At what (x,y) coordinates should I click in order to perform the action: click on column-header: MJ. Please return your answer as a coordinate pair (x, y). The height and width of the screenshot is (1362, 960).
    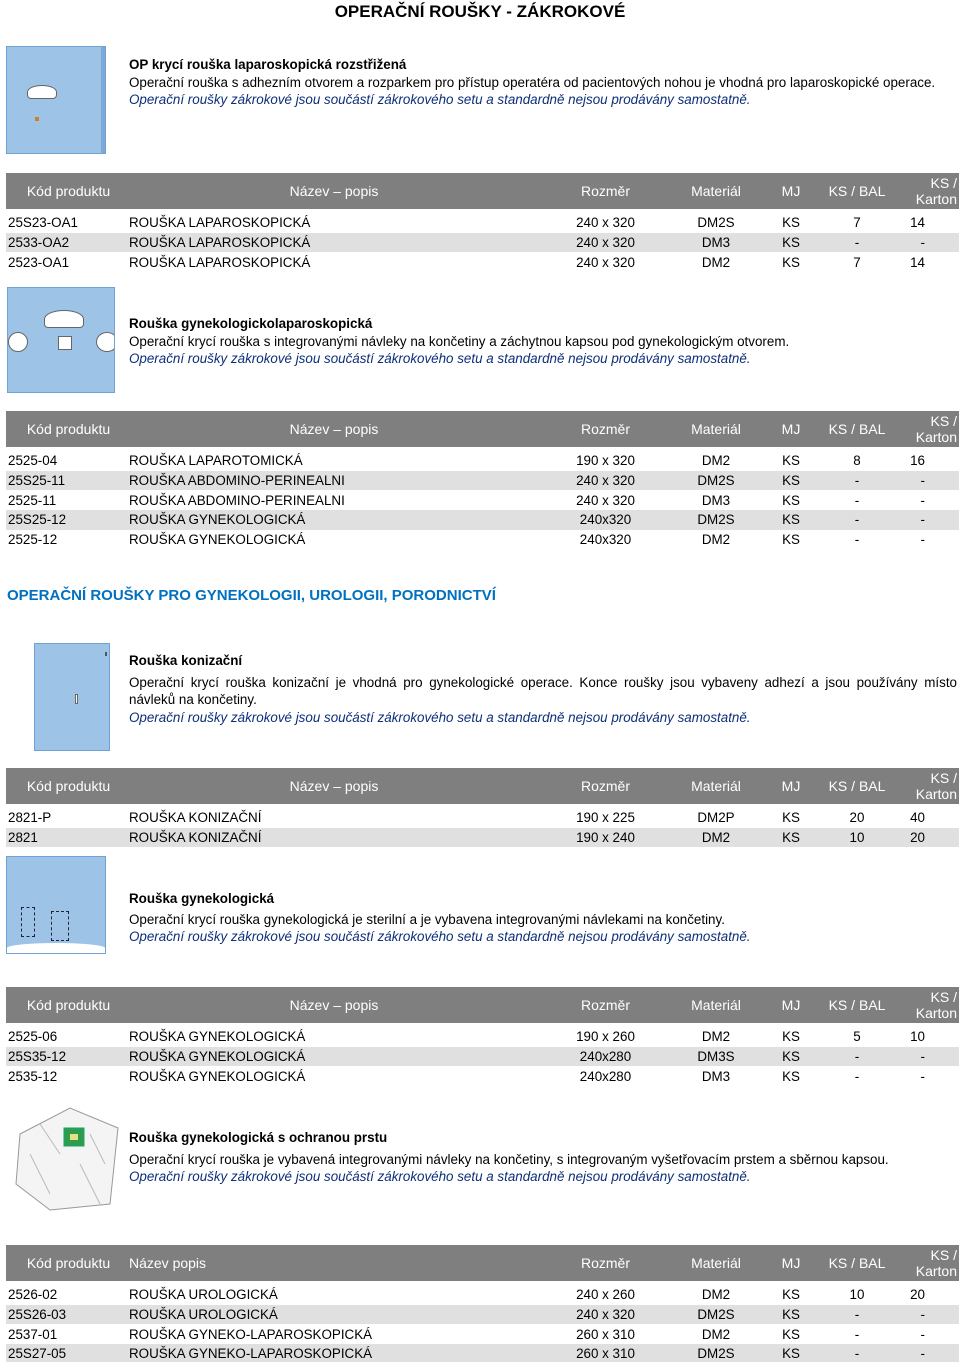
    Looking at the image, I should click on (791, 1263).